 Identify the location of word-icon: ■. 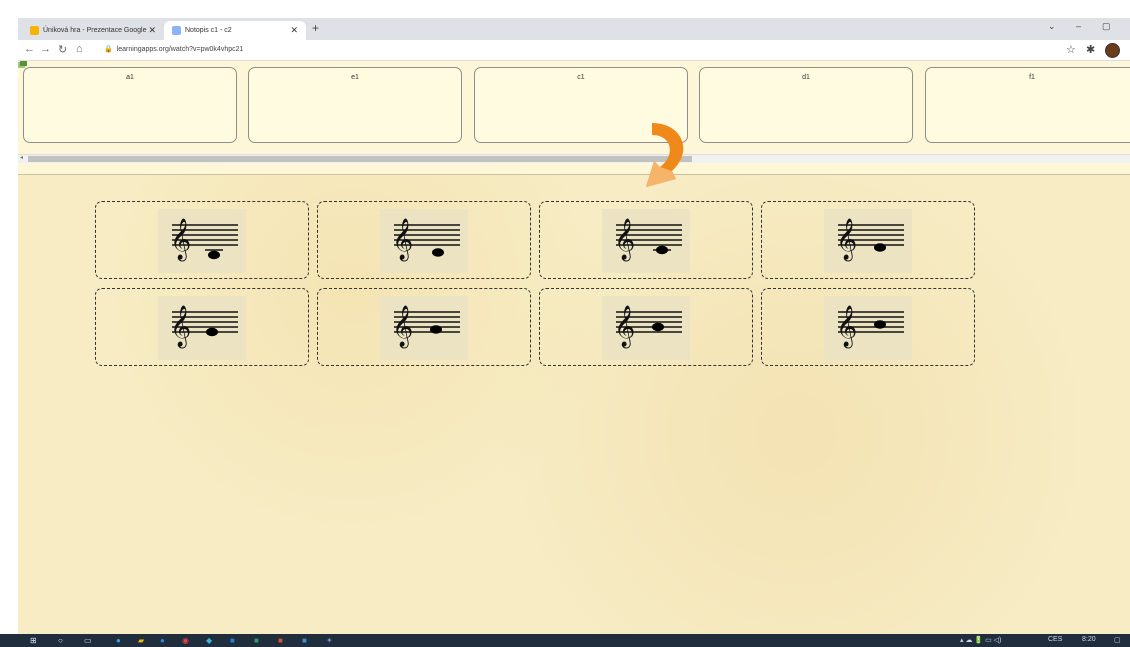
(232, 640).